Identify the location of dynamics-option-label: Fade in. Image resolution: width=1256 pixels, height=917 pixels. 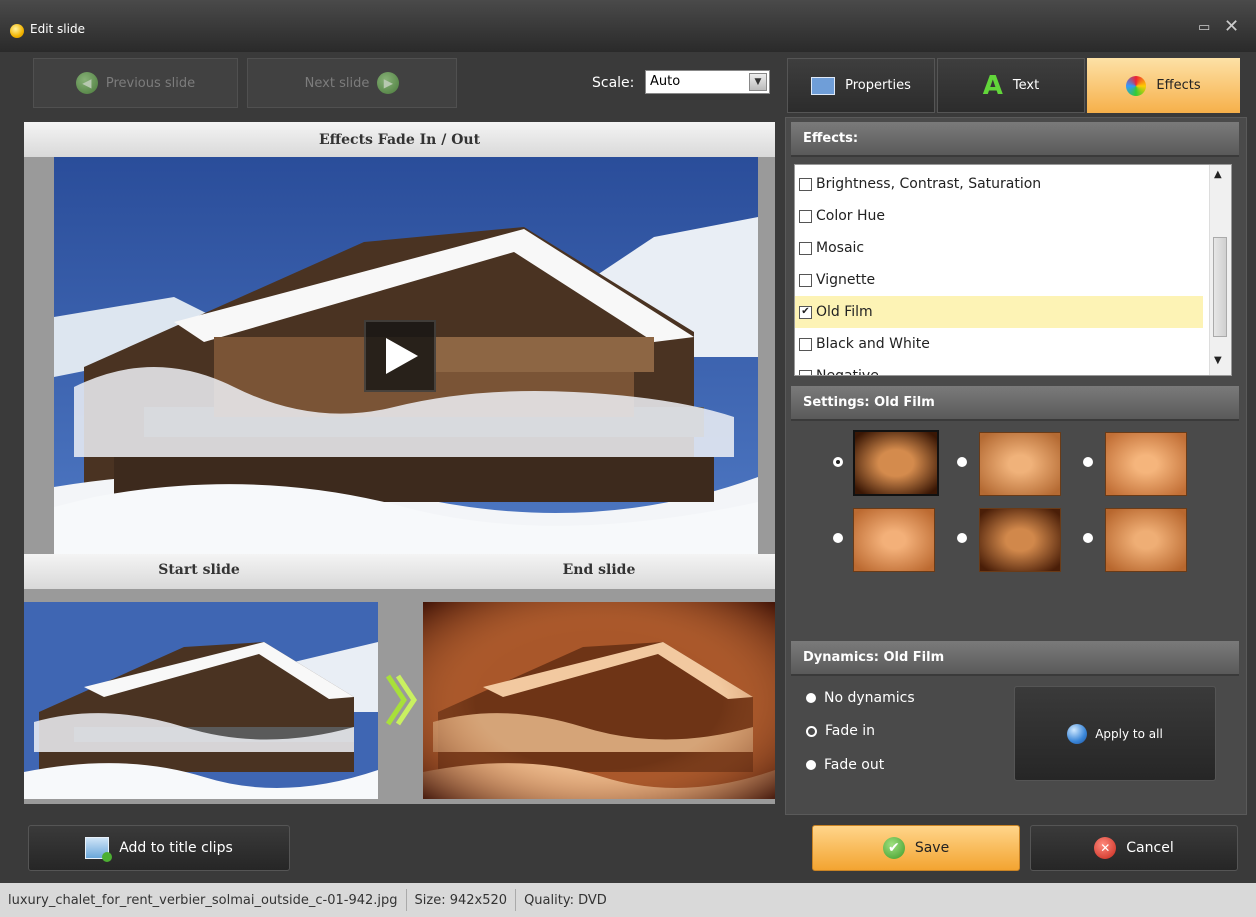
(850, 731).